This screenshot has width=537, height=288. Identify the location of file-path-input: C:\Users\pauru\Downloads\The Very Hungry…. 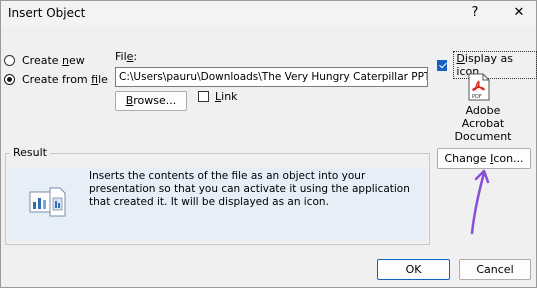
(271, 77).